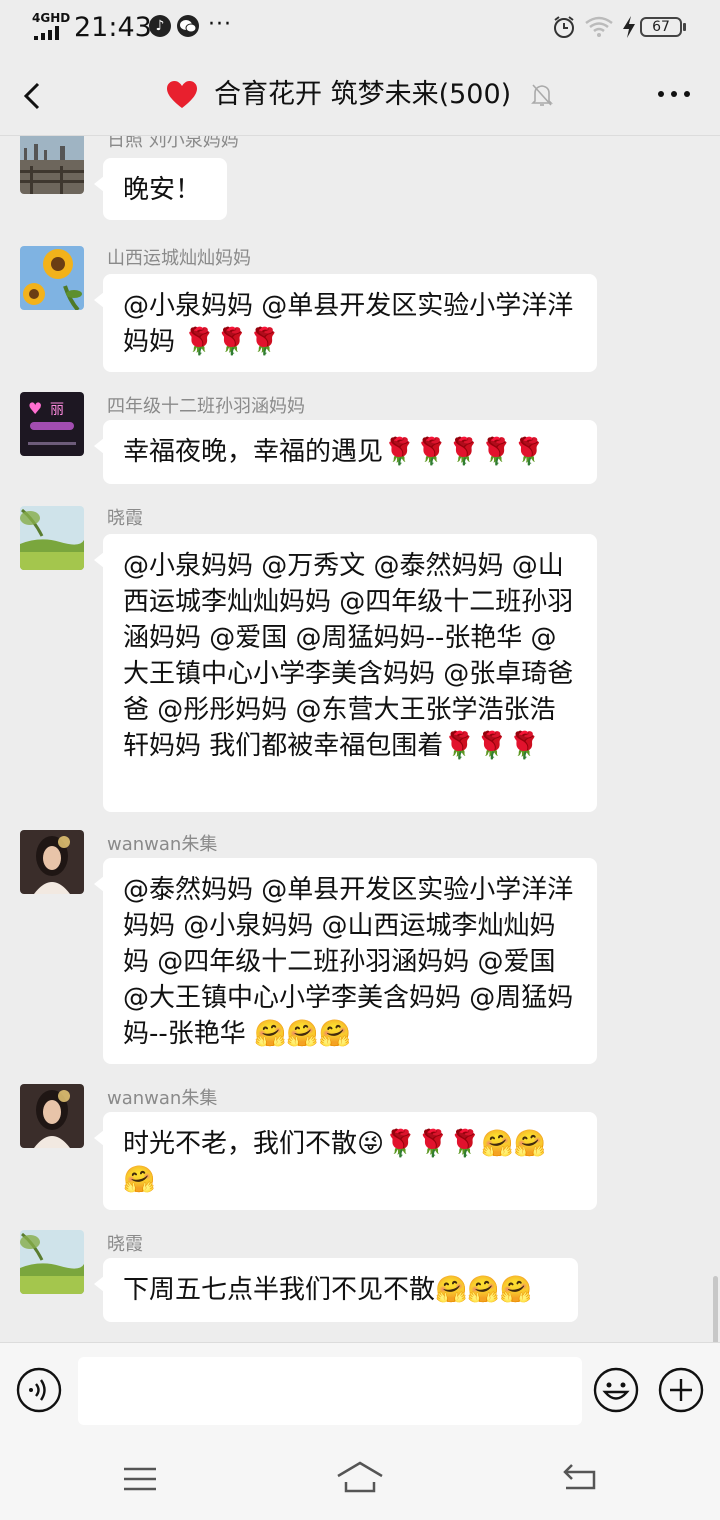 The image size is (720, 1520). What do you see at coordinates (345, 323) in the screenshot?
I see `message-bubble: @小泉妈妈 @单县开发区实验小学洋洋妈妈 🌹🌹🌹` at bounding box center [345, 323].